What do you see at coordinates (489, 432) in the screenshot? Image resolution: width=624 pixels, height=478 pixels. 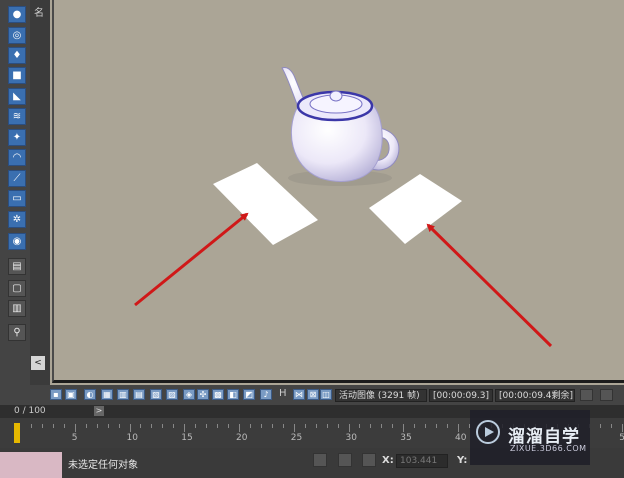 I see `watermark-play-icon` at bounding box center [489, 432].